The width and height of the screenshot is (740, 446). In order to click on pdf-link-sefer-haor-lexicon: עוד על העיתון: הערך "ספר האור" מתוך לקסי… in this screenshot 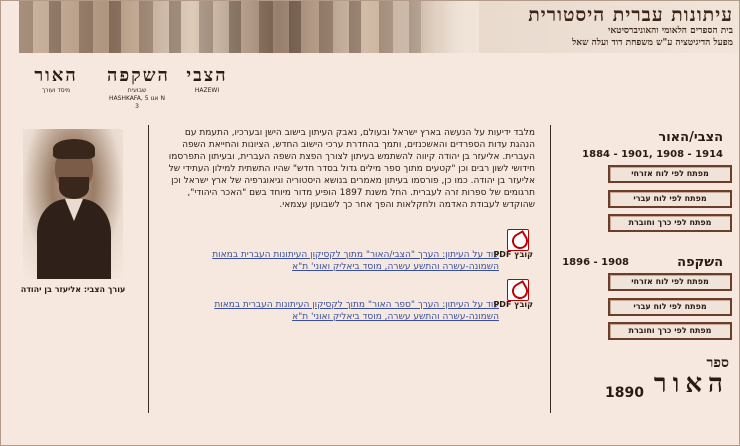, I will do `click(349, 311)`.